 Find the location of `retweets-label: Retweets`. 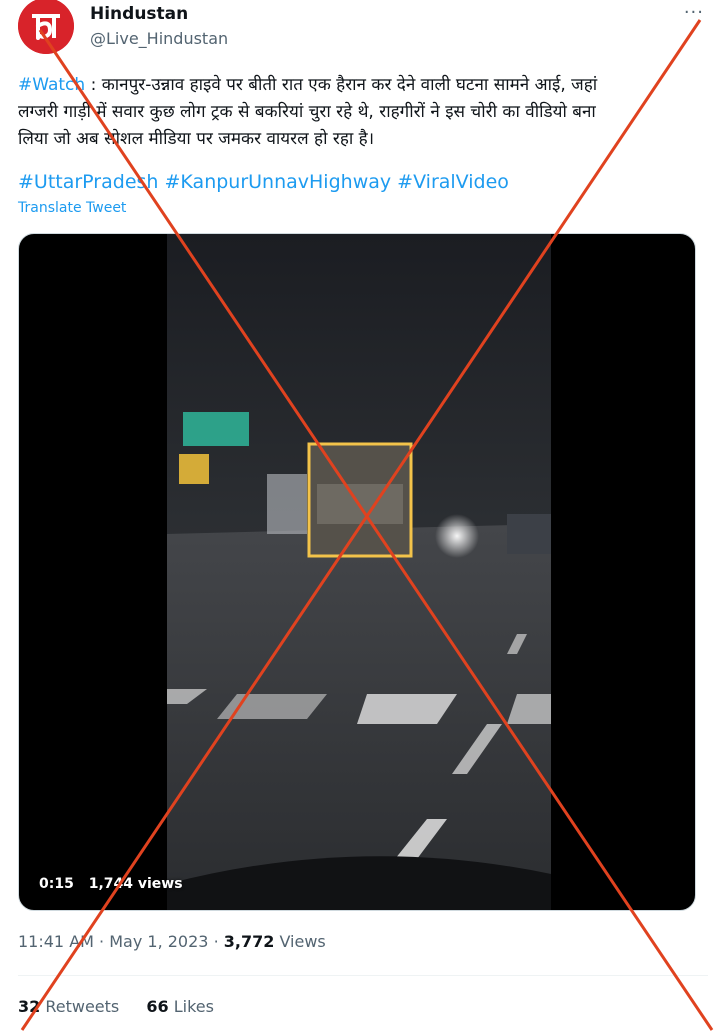

retweets-label: Retweets is located at coordinates (82, 1006).